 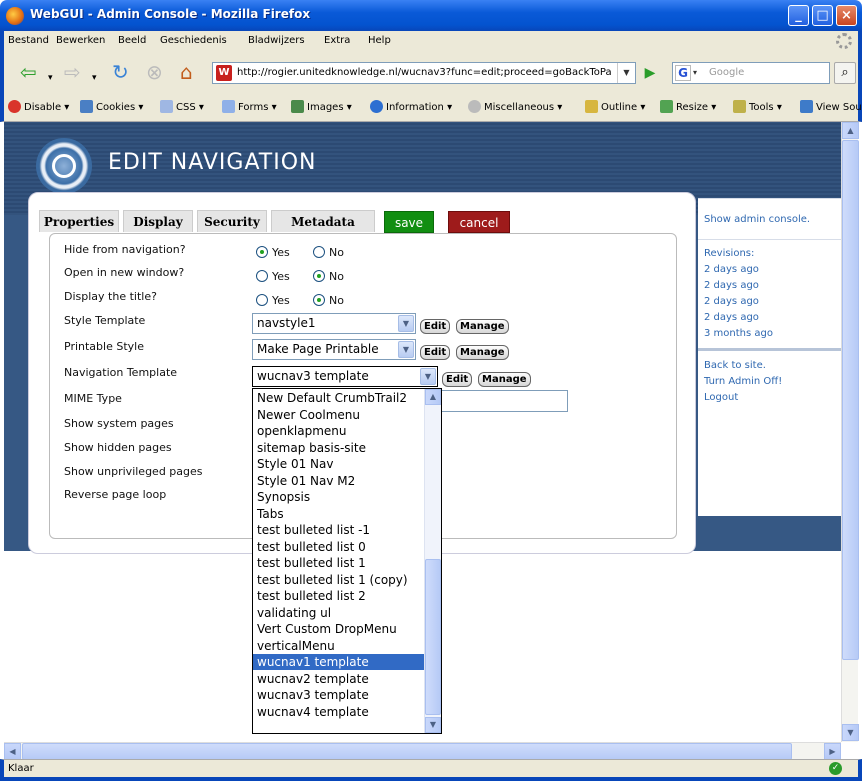 I want to click on tab-properties: Properties, so click(x=79, y=221).